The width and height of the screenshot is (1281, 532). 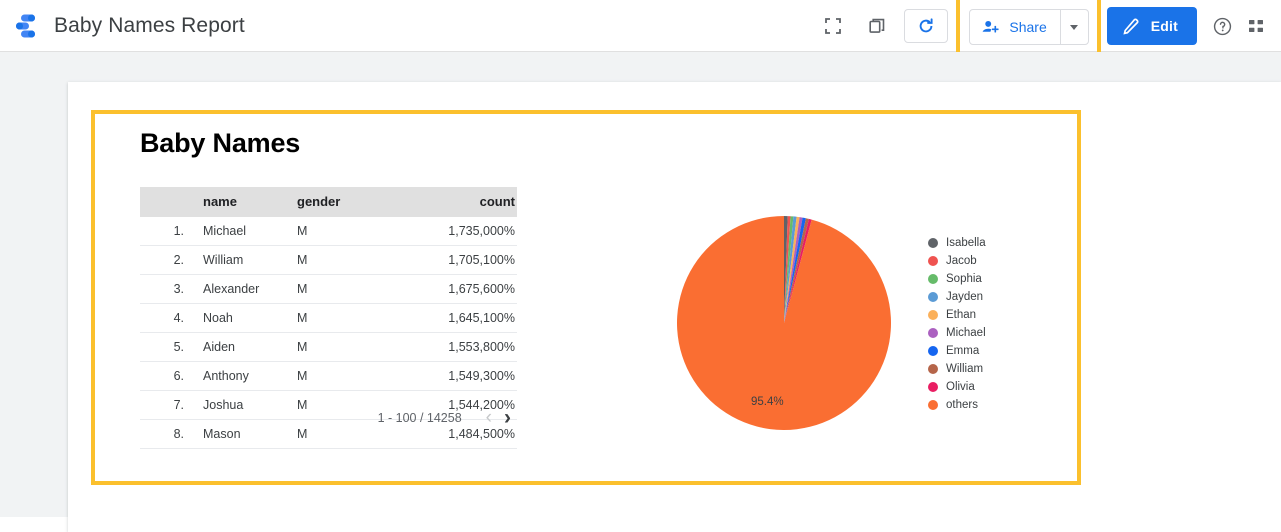 I want to click on table-cell-count: 1,675,600%, so click(x=457, y=289).